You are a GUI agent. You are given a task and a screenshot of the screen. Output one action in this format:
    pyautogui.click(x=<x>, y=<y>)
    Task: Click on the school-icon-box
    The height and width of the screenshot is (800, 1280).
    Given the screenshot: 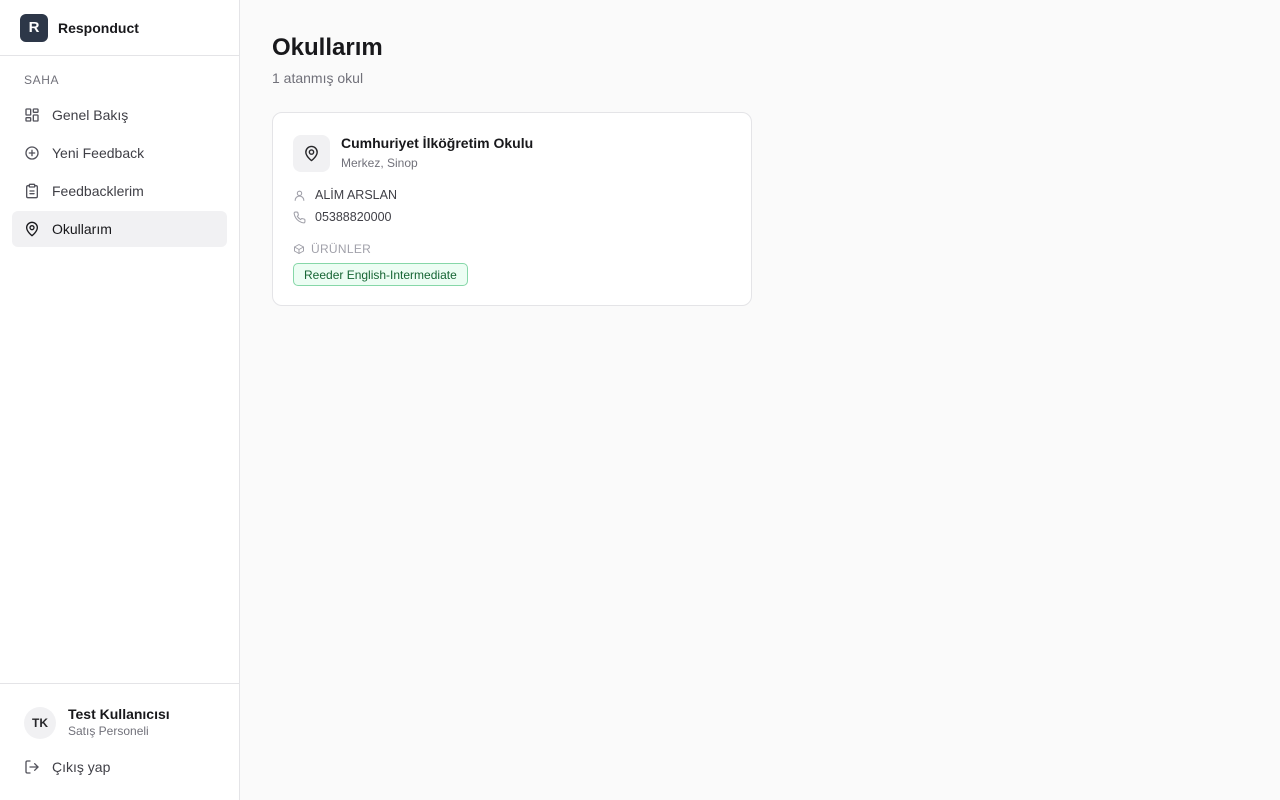 What is the action you would take?
    pyautogui.click(x=311, y=153)
    